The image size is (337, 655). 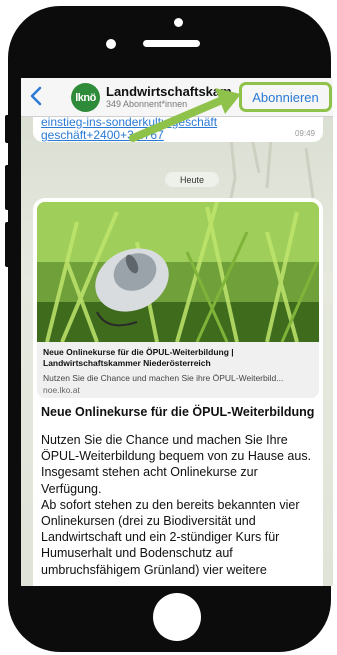 I want to click on channel-avatar: lknö, so click(x=85, y=97).